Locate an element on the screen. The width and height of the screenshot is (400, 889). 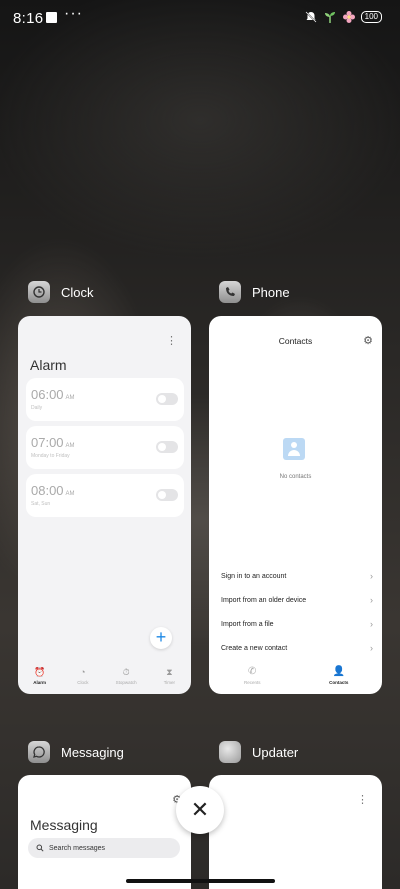
sprout-icon is located at coordinates (329, 17).